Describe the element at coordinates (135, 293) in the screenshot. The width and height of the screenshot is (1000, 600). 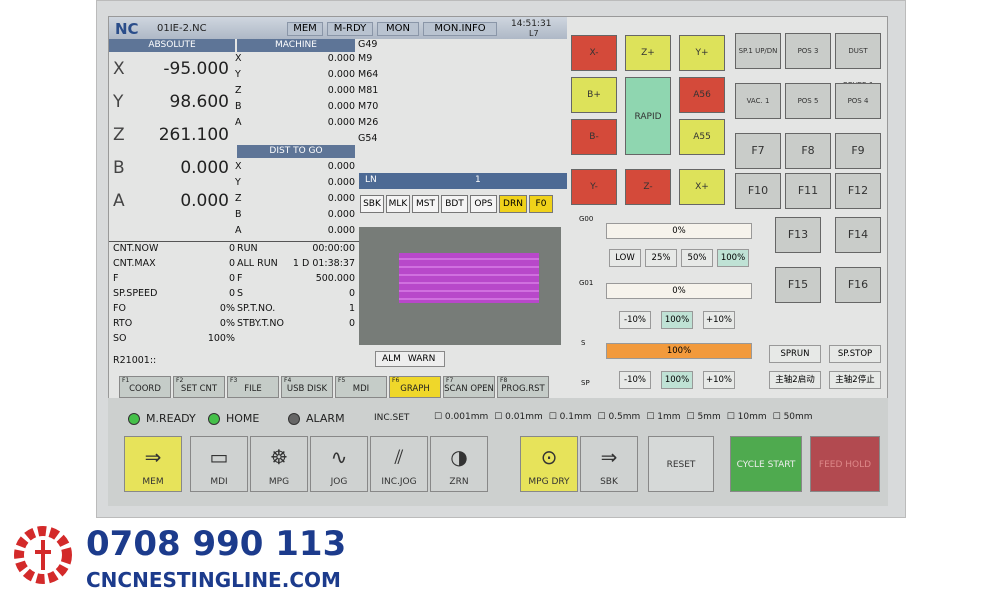
I see `status-label: SP.SPEED` at that location.